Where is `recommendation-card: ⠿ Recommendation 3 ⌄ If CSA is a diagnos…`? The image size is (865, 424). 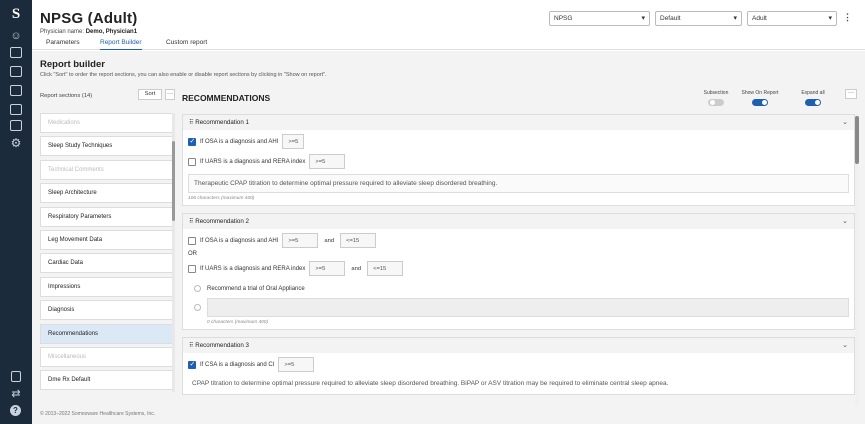
recommendation-card: ⠿ Recommendation 3 ⌄ If CSA is a diagnos… is located at coordinates (518, 366).